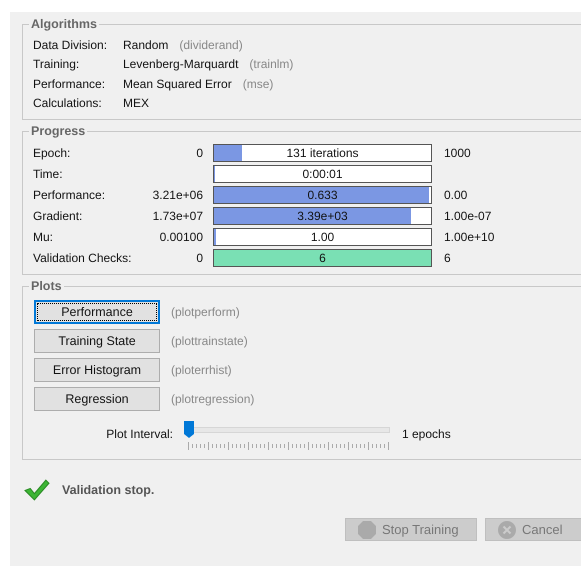 This screenshot has height=566, width=581. What do you see at coordinates (367, 529) in the screenshot?
I see `stop-sign-icon` at bounding box center [367, 529].